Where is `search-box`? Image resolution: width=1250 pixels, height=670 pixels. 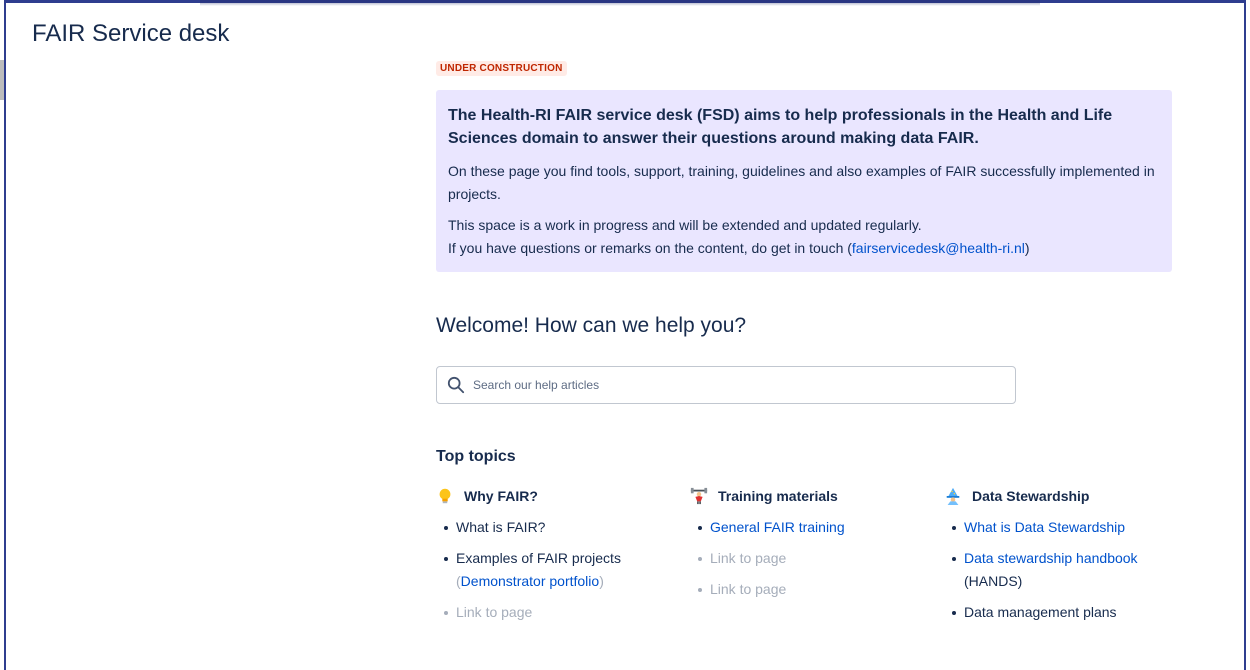
search-box is located at coordinates (726, 385).